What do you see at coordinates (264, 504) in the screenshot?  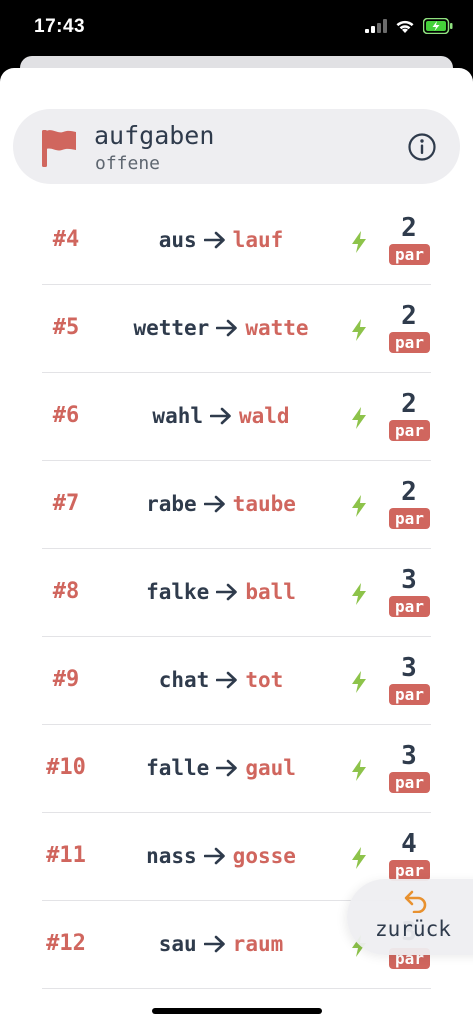 I see `target-word: taube` at bounding box center [264, 504].